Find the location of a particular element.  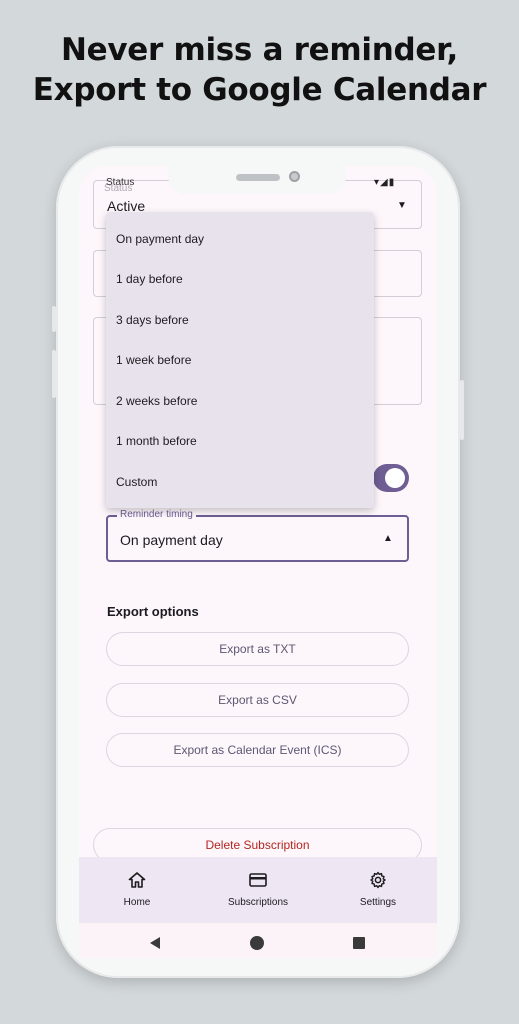

chevron-down-icon: ▼ is located at coordinates (402, 205).